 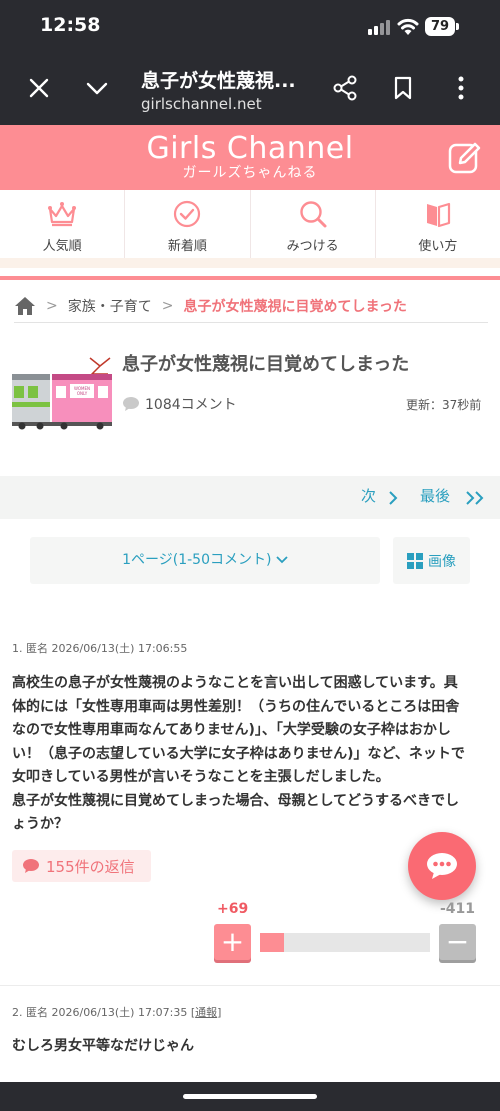 I want to click on more-vertical-icon, so click(x=461, y=88).